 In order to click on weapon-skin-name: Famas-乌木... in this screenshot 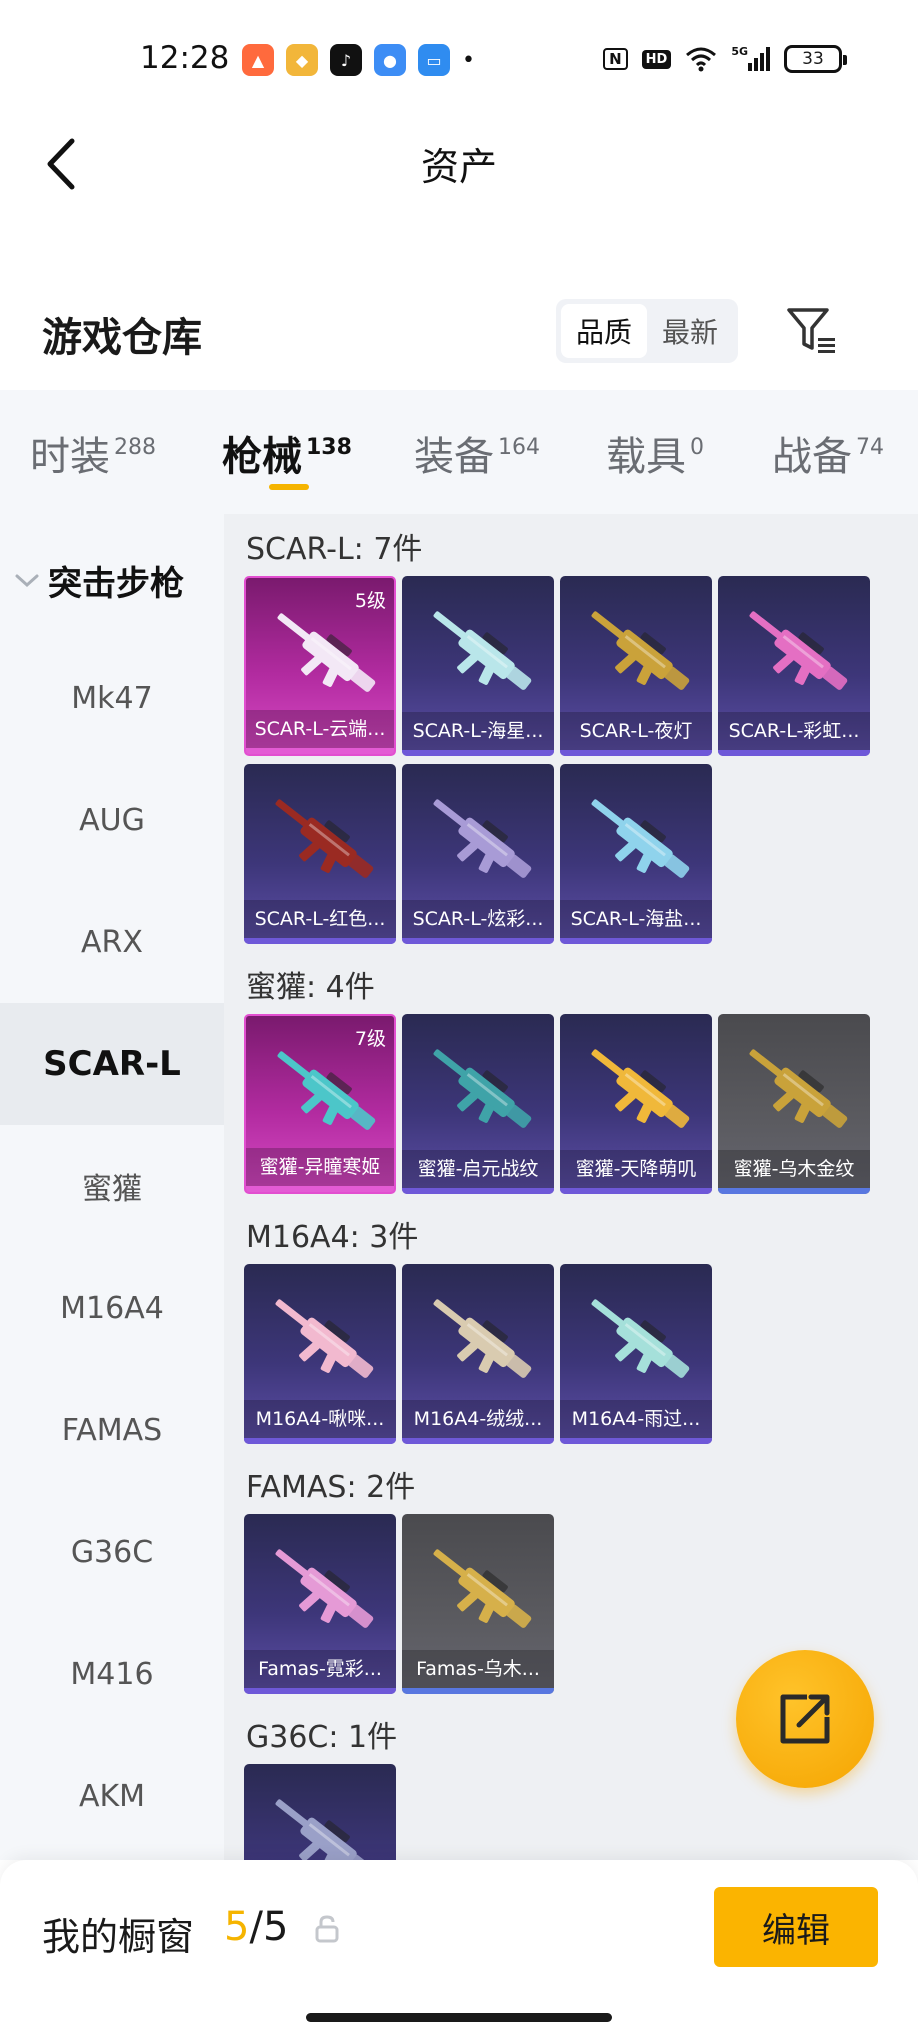, I will do `click(478, 1669)`.